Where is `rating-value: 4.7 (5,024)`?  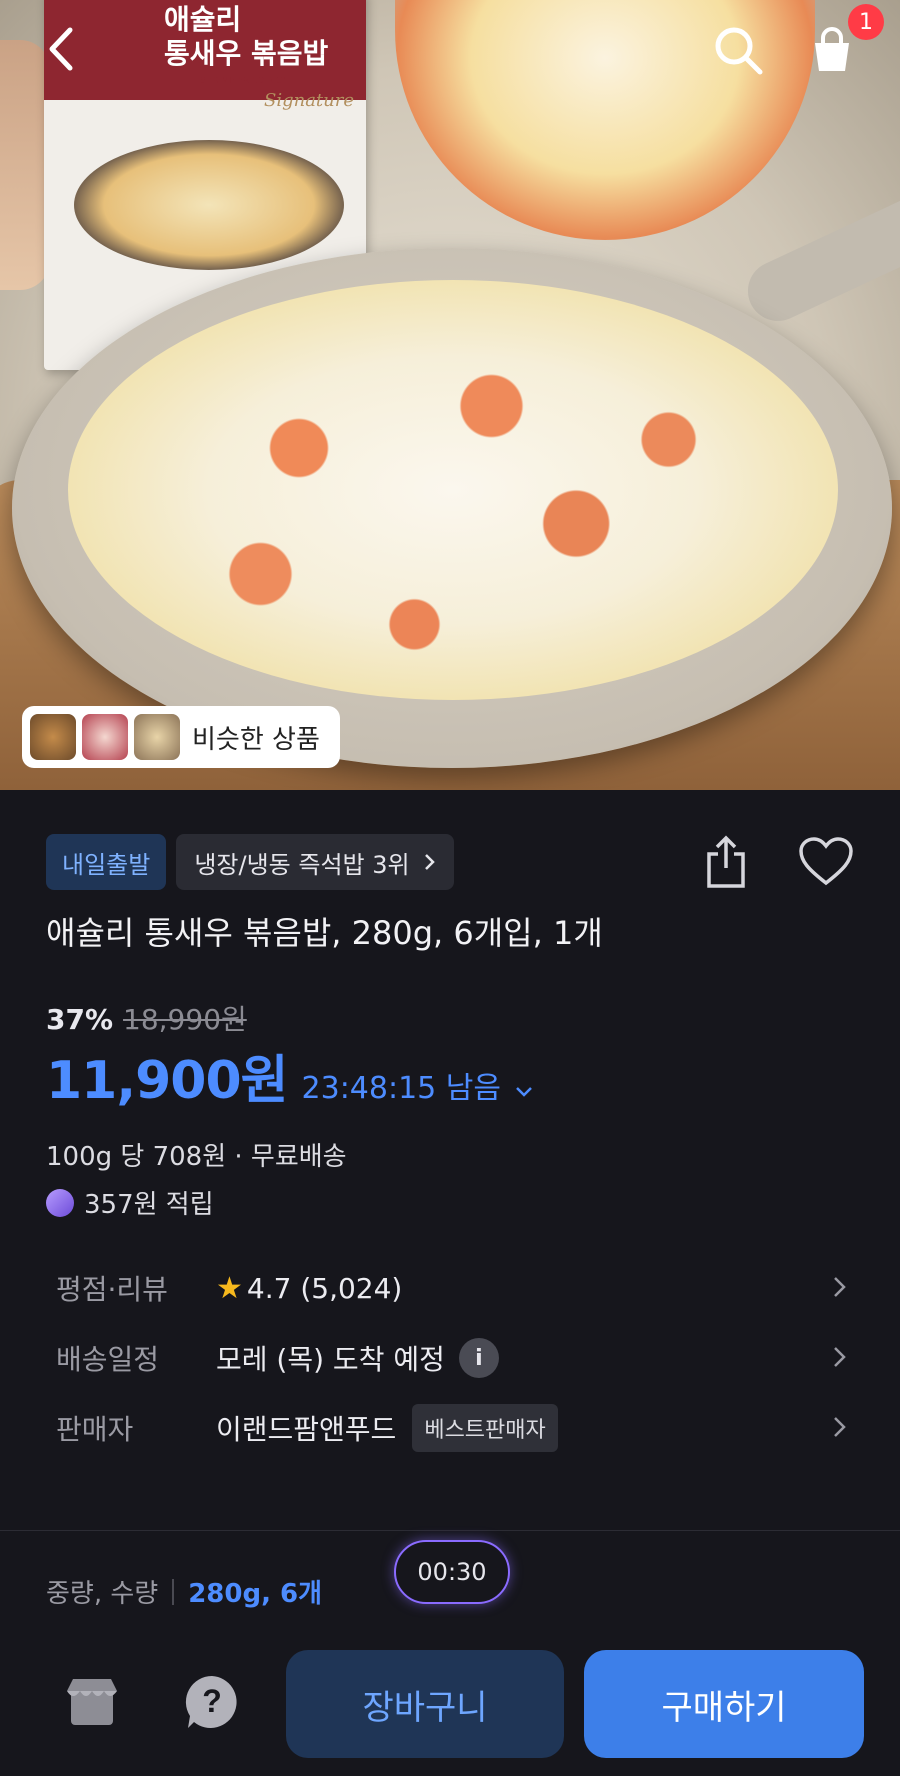 rating-value: 4.7 (5,024) is located at coordinates (324, 1288).